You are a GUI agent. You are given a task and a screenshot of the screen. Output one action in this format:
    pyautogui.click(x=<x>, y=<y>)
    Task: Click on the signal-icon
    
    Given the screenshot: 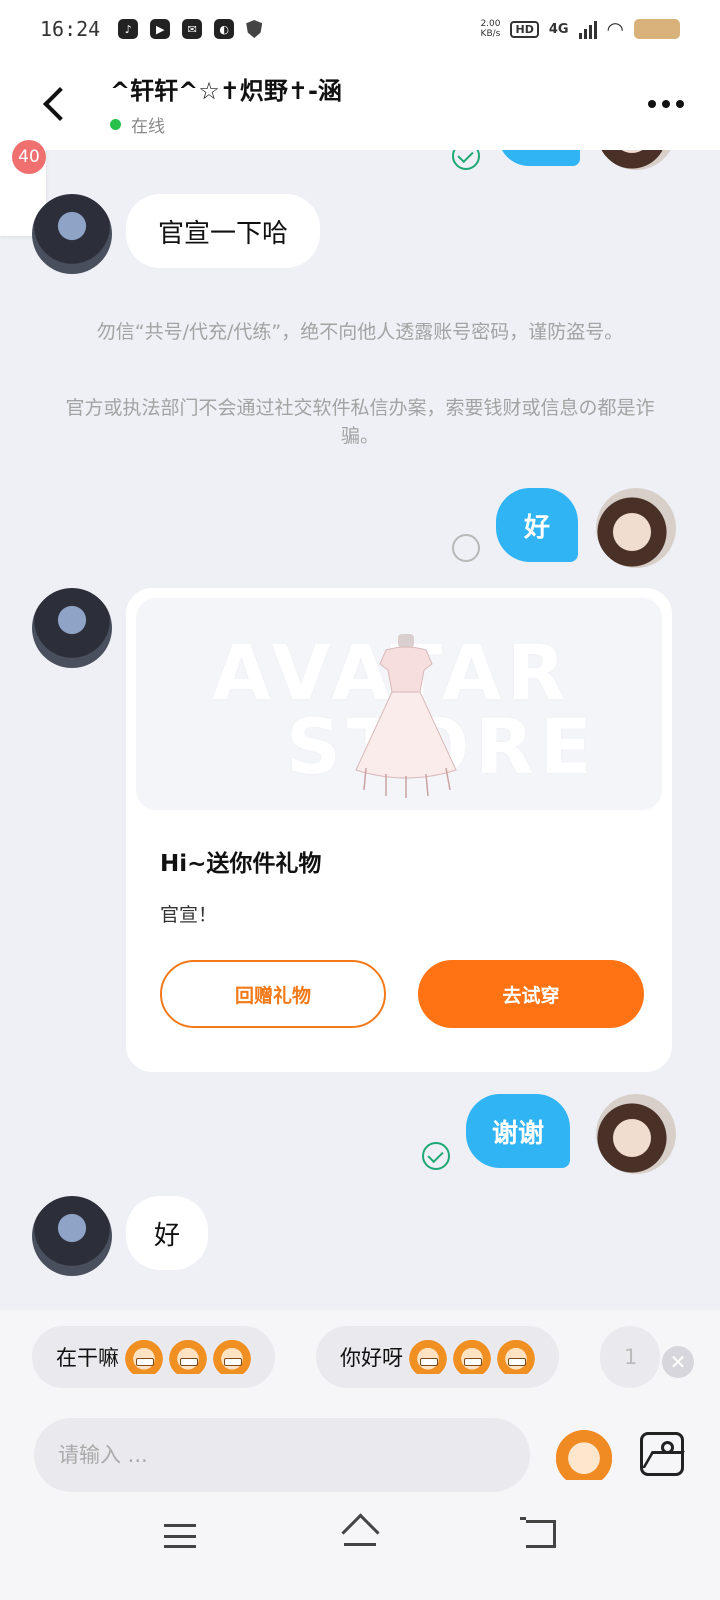 What is the action you would take?
    pyautogui.click(x=587, y=29)
    